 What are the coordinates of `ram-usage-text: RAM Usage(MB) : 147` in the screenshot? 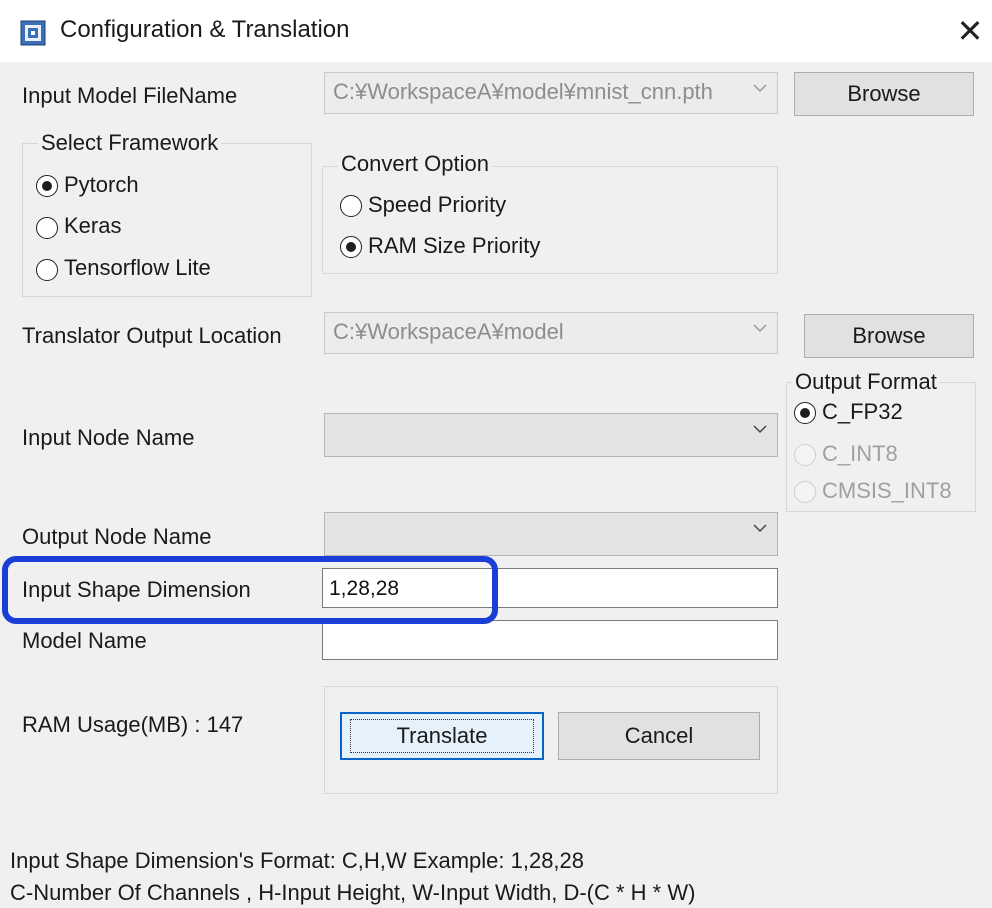 It's located at (133, 724).